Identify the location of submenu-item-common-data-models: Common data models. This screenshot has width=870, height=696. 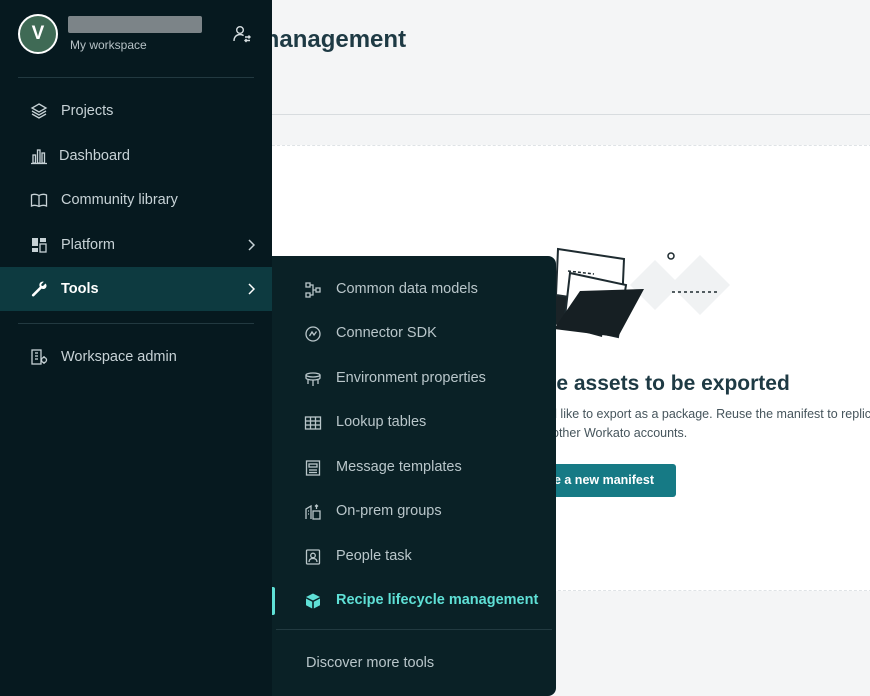
(414, 290).